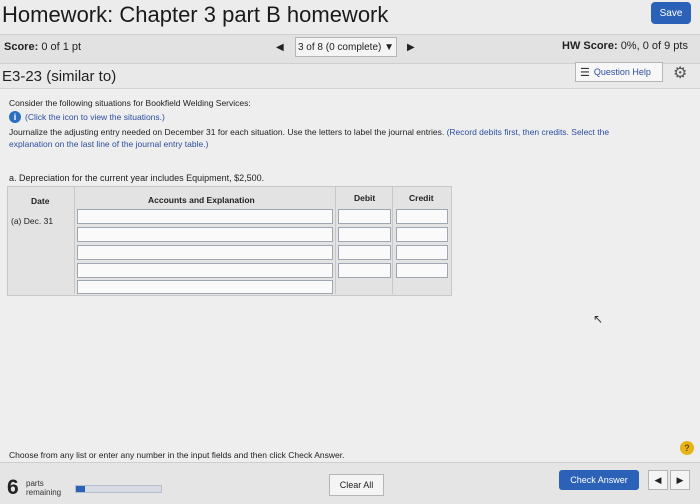  Describe the element at coordinates (654, 46) in the screenshot. I see `hw-score-value: 0%, 0 of 9 pts` at that location.